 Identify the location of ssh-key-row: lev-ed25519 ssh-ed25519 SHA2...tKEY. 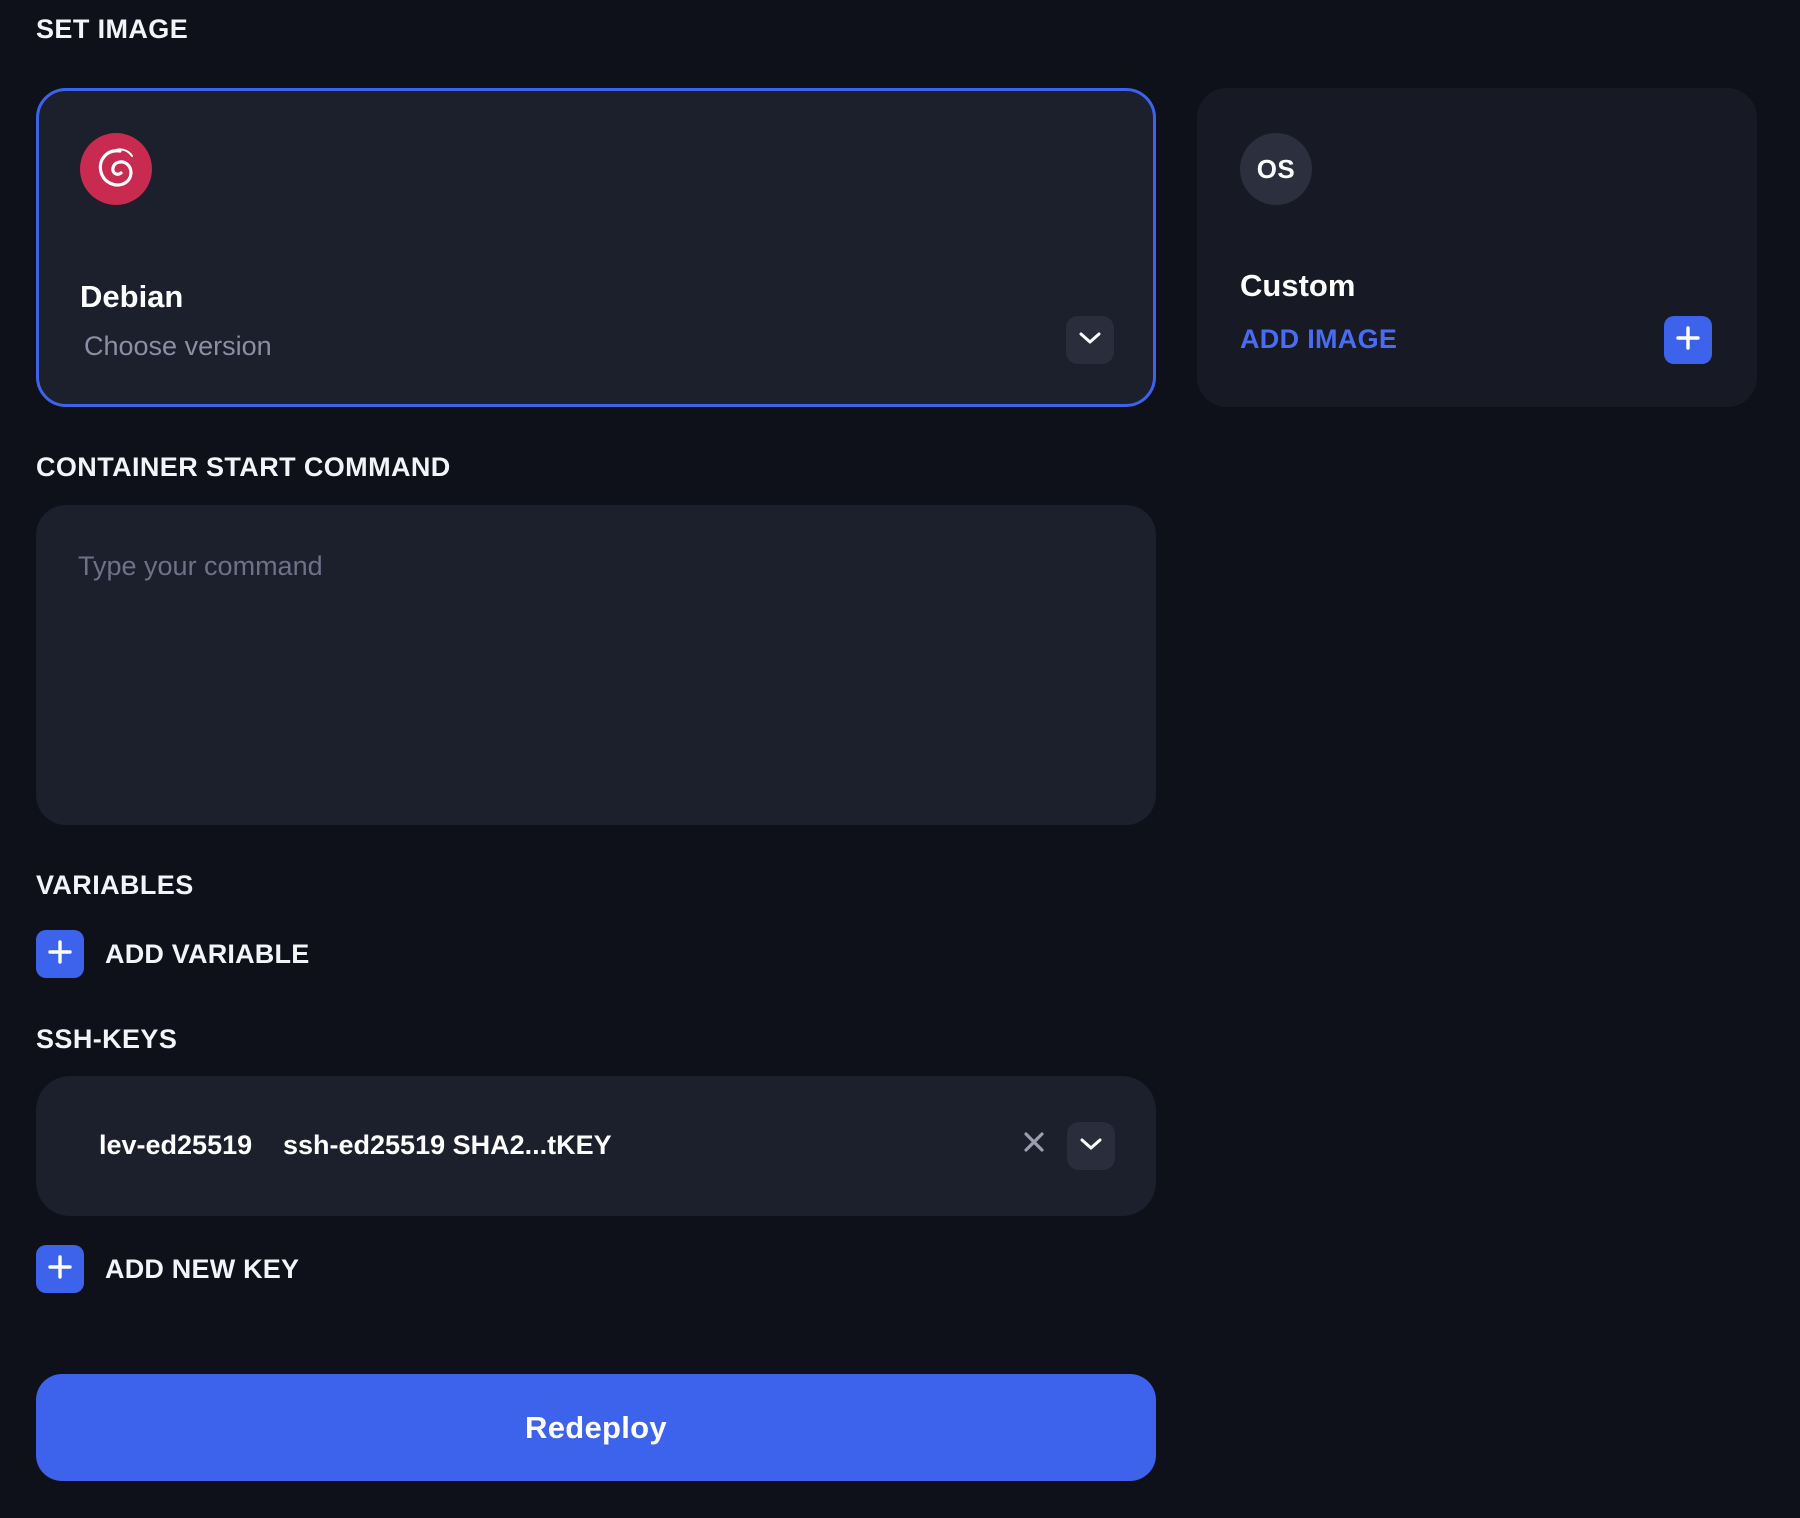
(596, 1146).